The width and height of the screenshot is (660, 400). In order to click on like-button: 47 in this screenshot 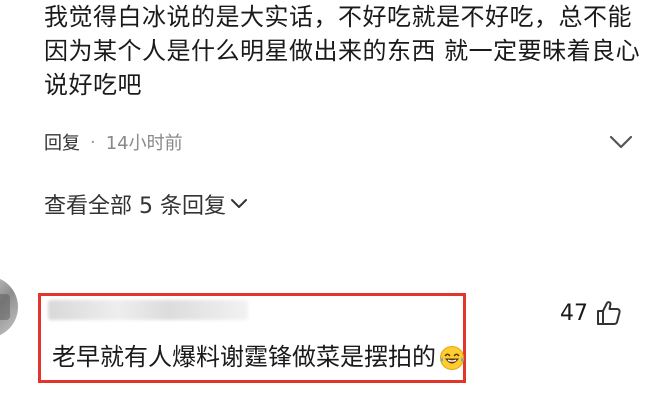, I will do `click(592, 313)`.